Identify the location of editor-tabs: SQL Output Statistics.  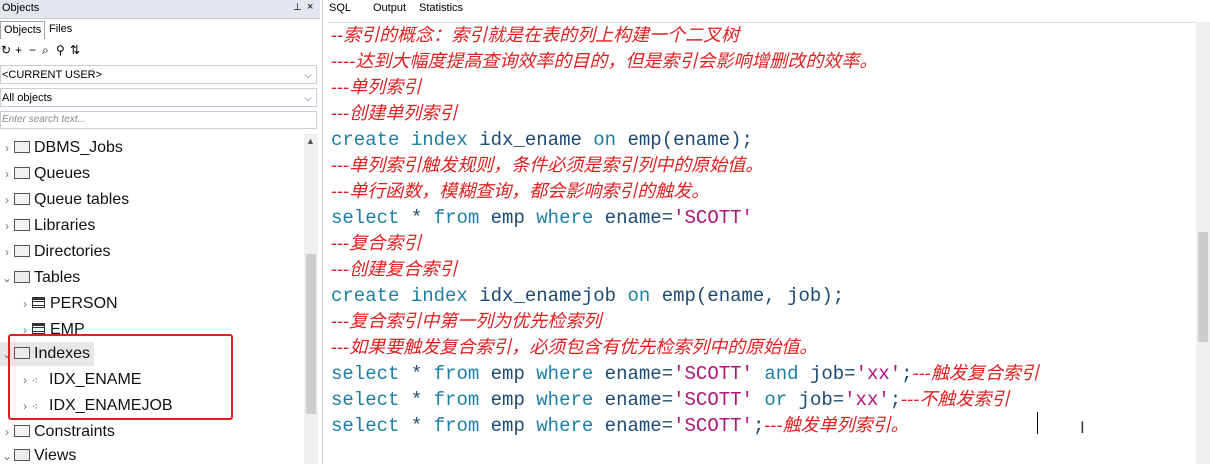
(766, 10).